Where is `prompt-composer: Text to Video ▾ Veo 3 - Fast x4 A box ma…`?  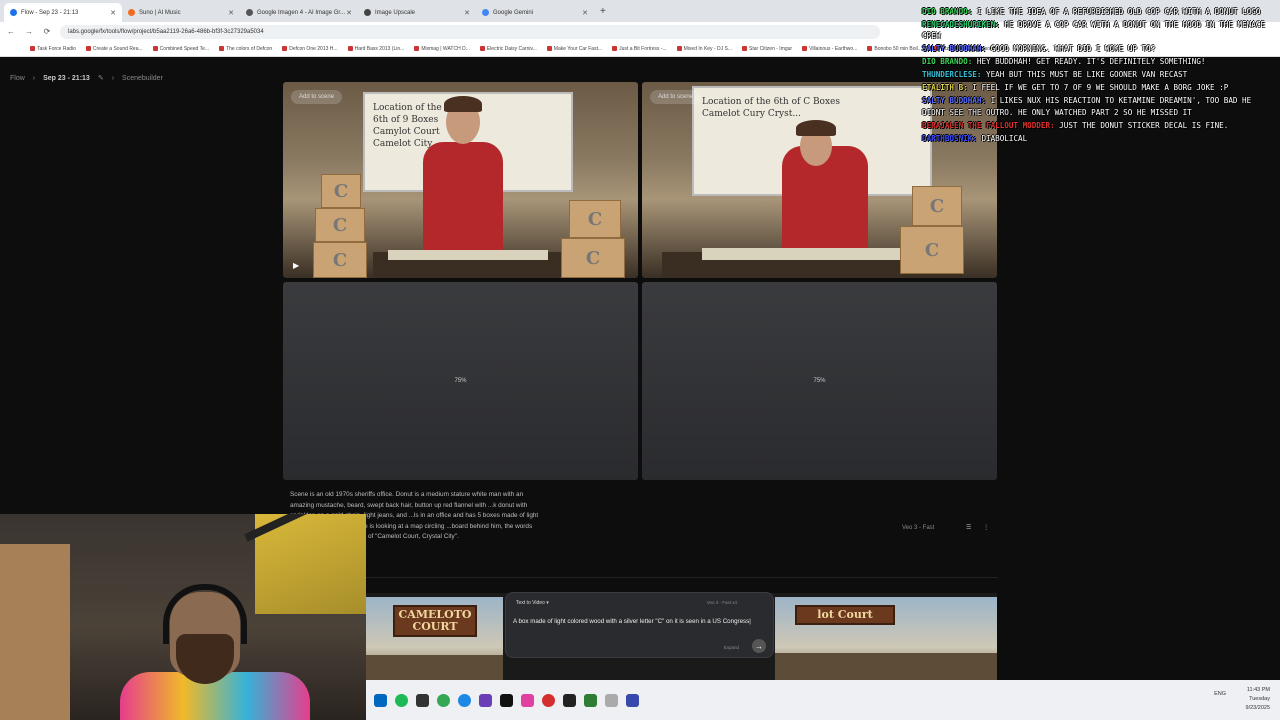 prompt-composer: Text to Video ▾ Veo 3 - Fast x4 A box ma… is located at coordinates (639, 625).